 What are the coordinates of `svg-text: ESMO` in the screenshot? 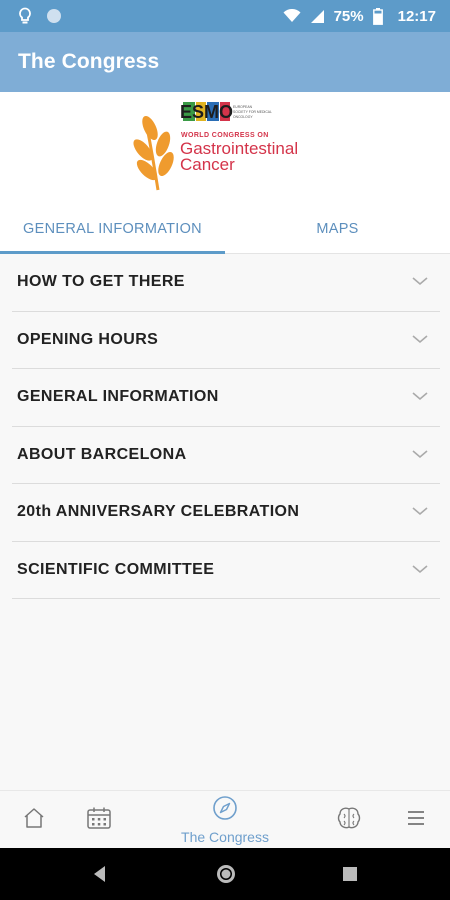 It's located at (206, 112).